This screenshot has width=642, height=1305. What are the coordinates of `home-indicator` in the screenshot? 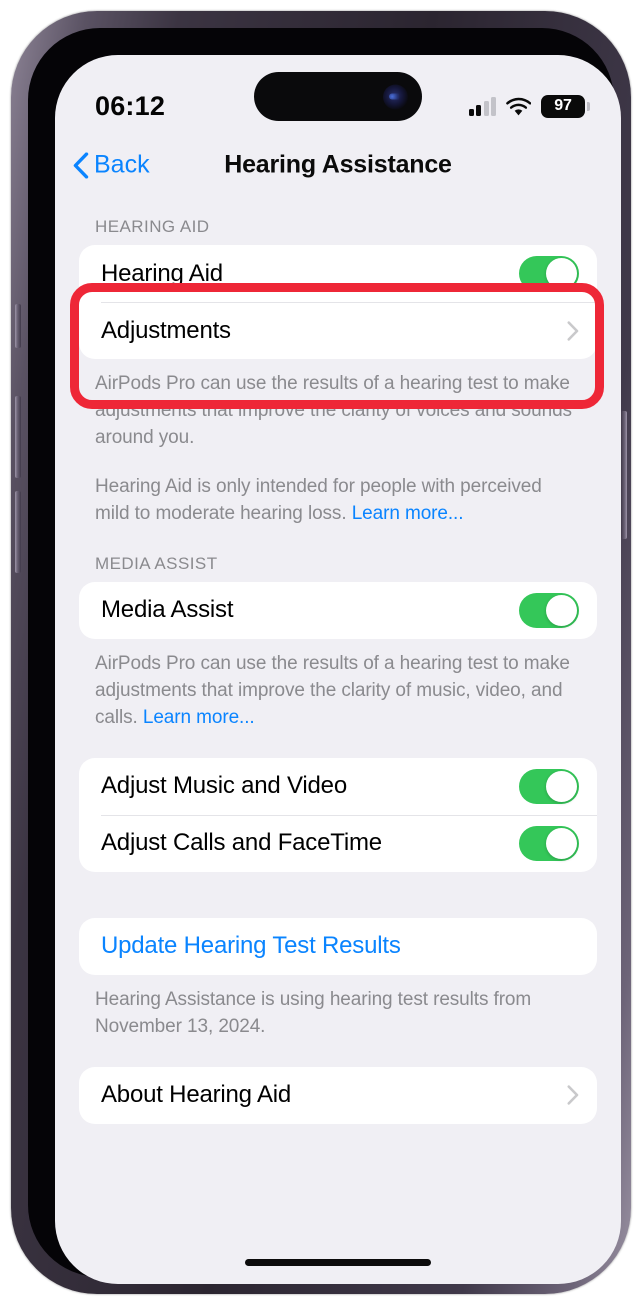 It's located at (338, 1262).